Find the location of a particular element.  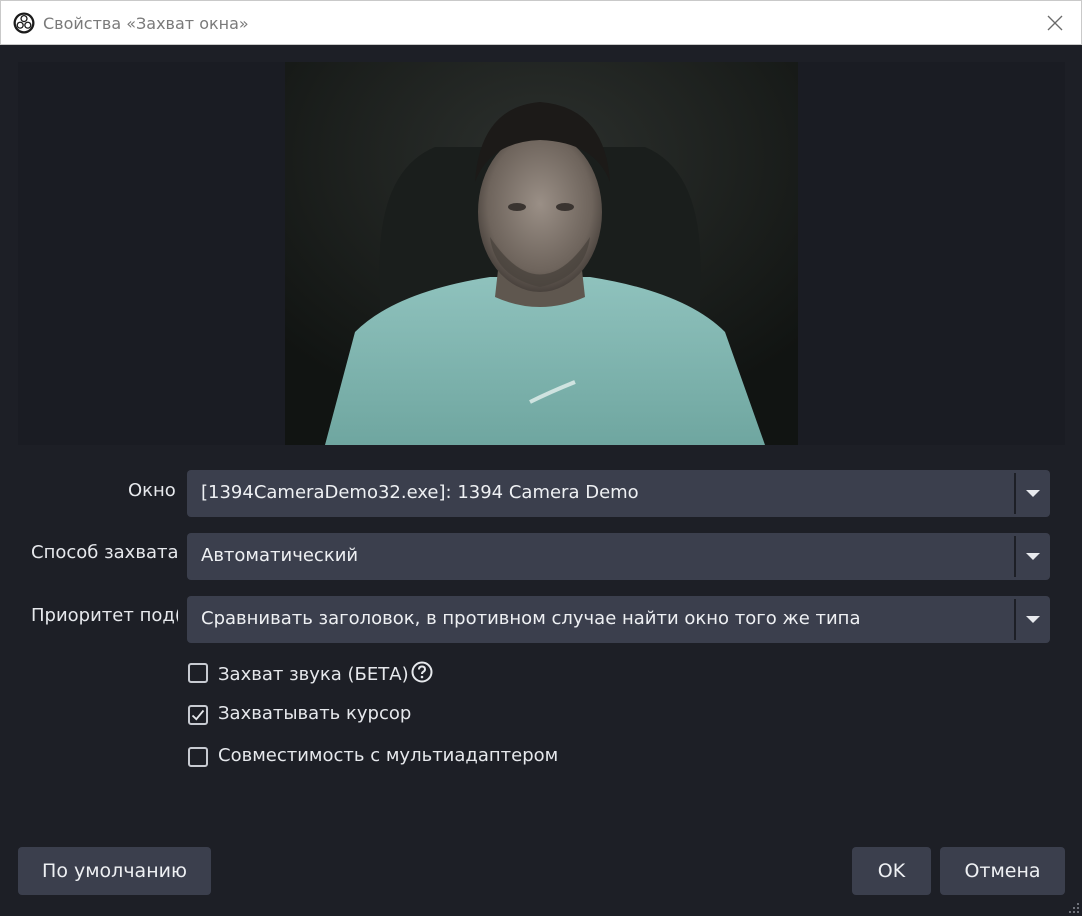

close-icon is located at coordinates (1055, 23).